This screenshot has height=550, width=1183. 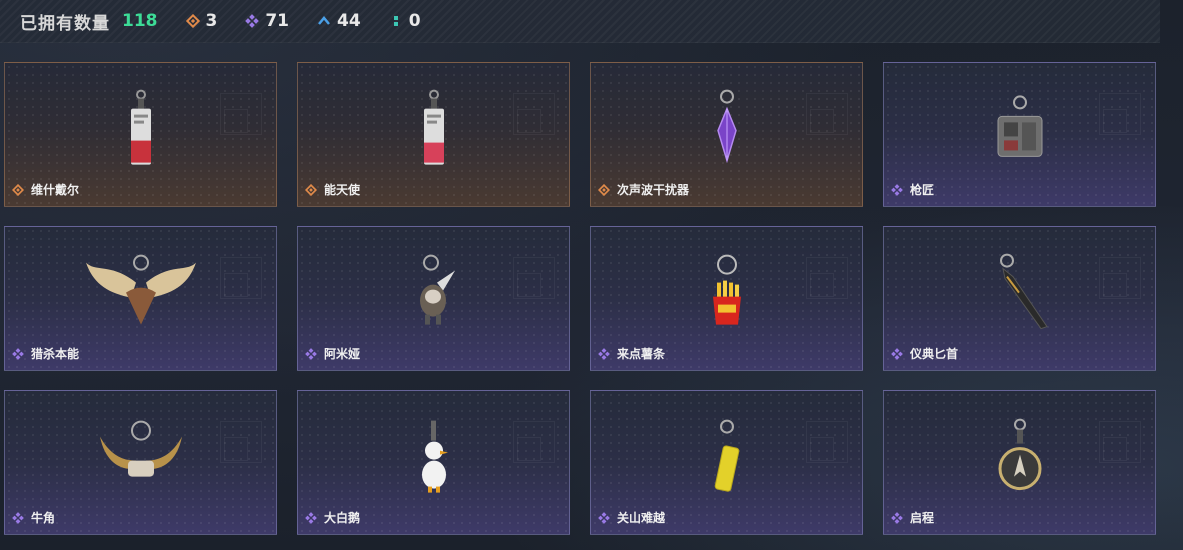 I want to click on item-label-row: 枪匠, so click(x=912, y=189).